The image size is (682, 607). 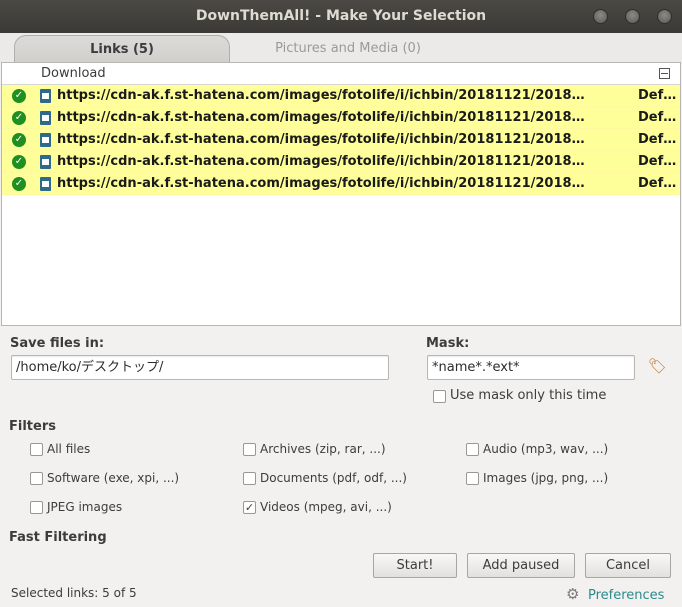 I want to click on column-header-download: Download, so click(x=73, y=73).